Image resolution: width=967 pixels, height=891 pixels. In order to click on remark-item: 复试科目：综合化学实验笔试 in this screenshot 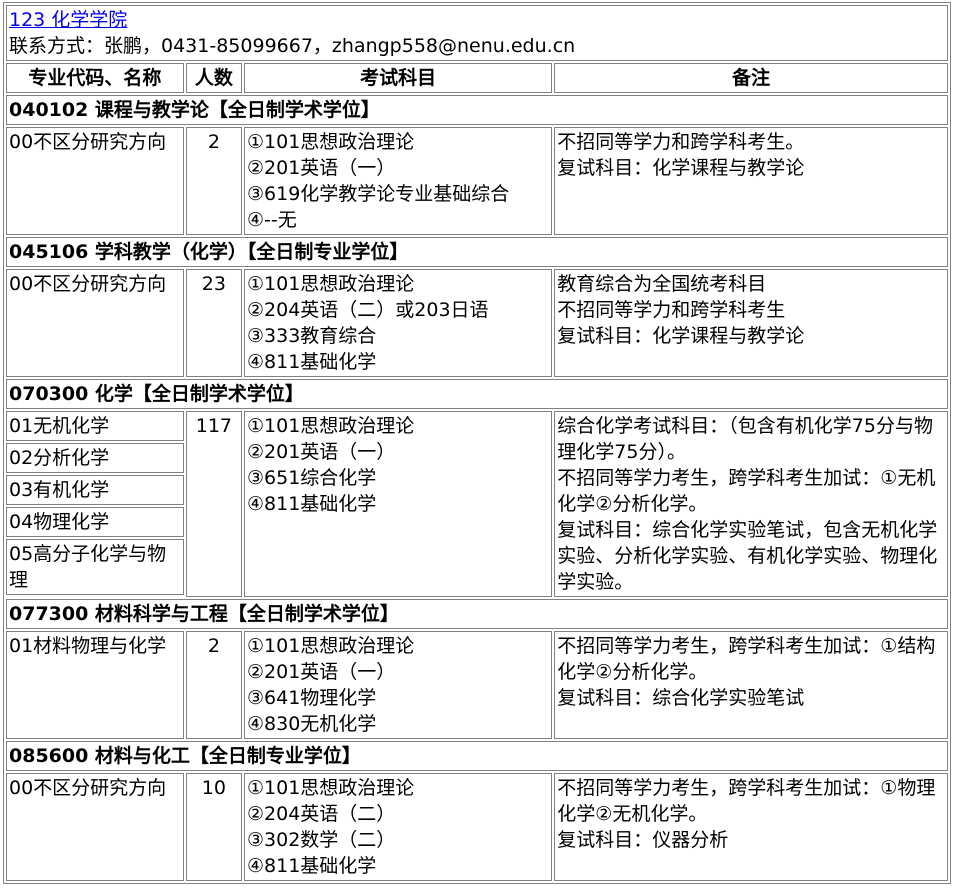, I will do `click(681, 698)`.